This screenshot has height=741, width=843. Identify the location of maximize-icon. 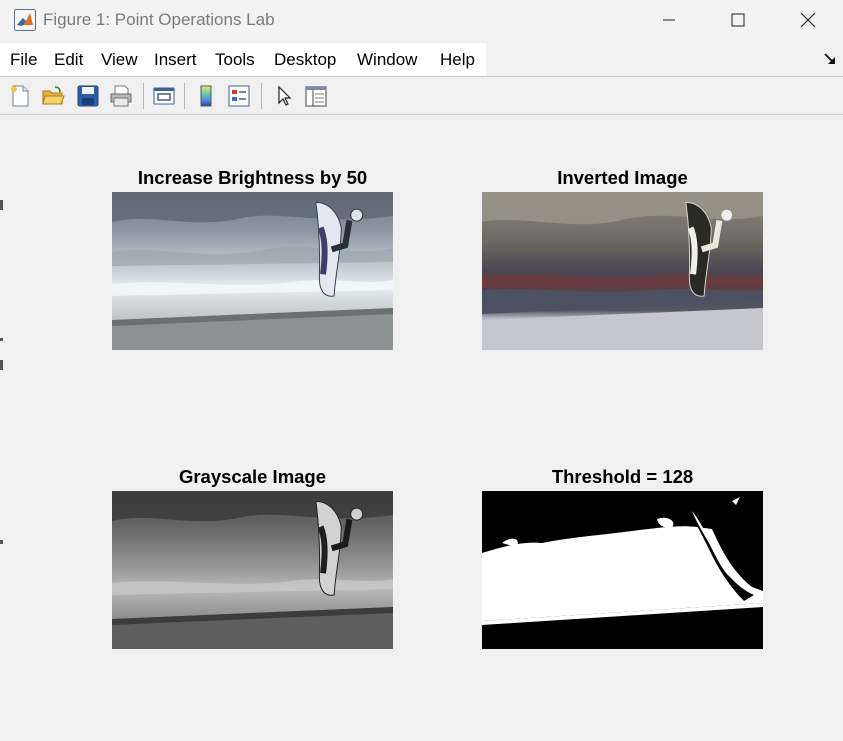
(738, 20).